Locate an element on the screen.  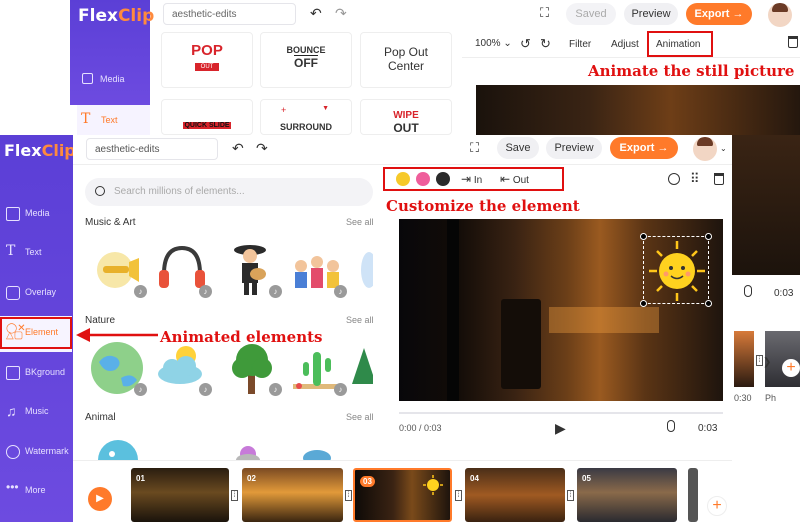
back-redo-small-icon: ↻ is located at coordinates (545, 44).